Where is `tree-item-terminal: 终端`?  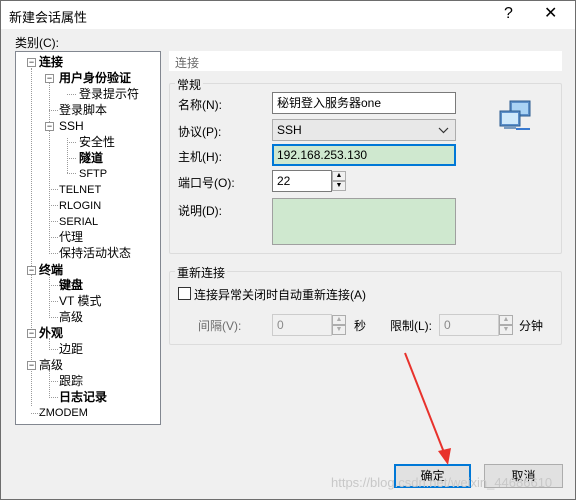 tree-item-terminal: 终端 is located at coordinates (51, 270).